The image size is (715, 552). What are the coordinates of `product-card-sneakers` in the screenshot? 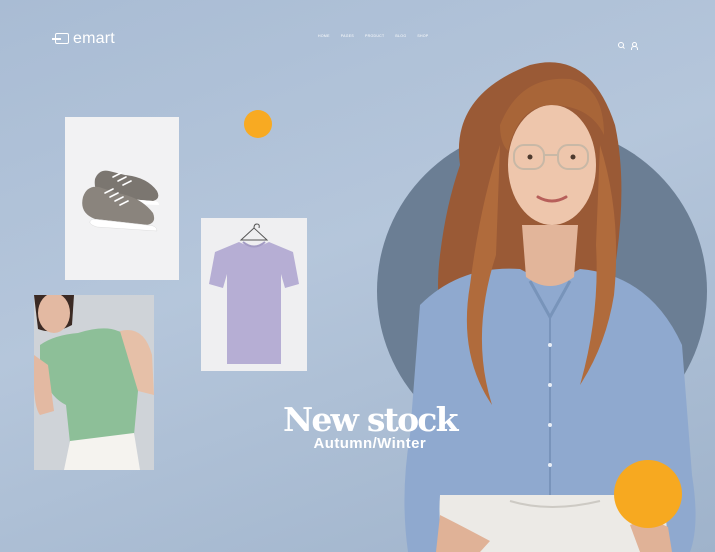 It's located at (122, 198).